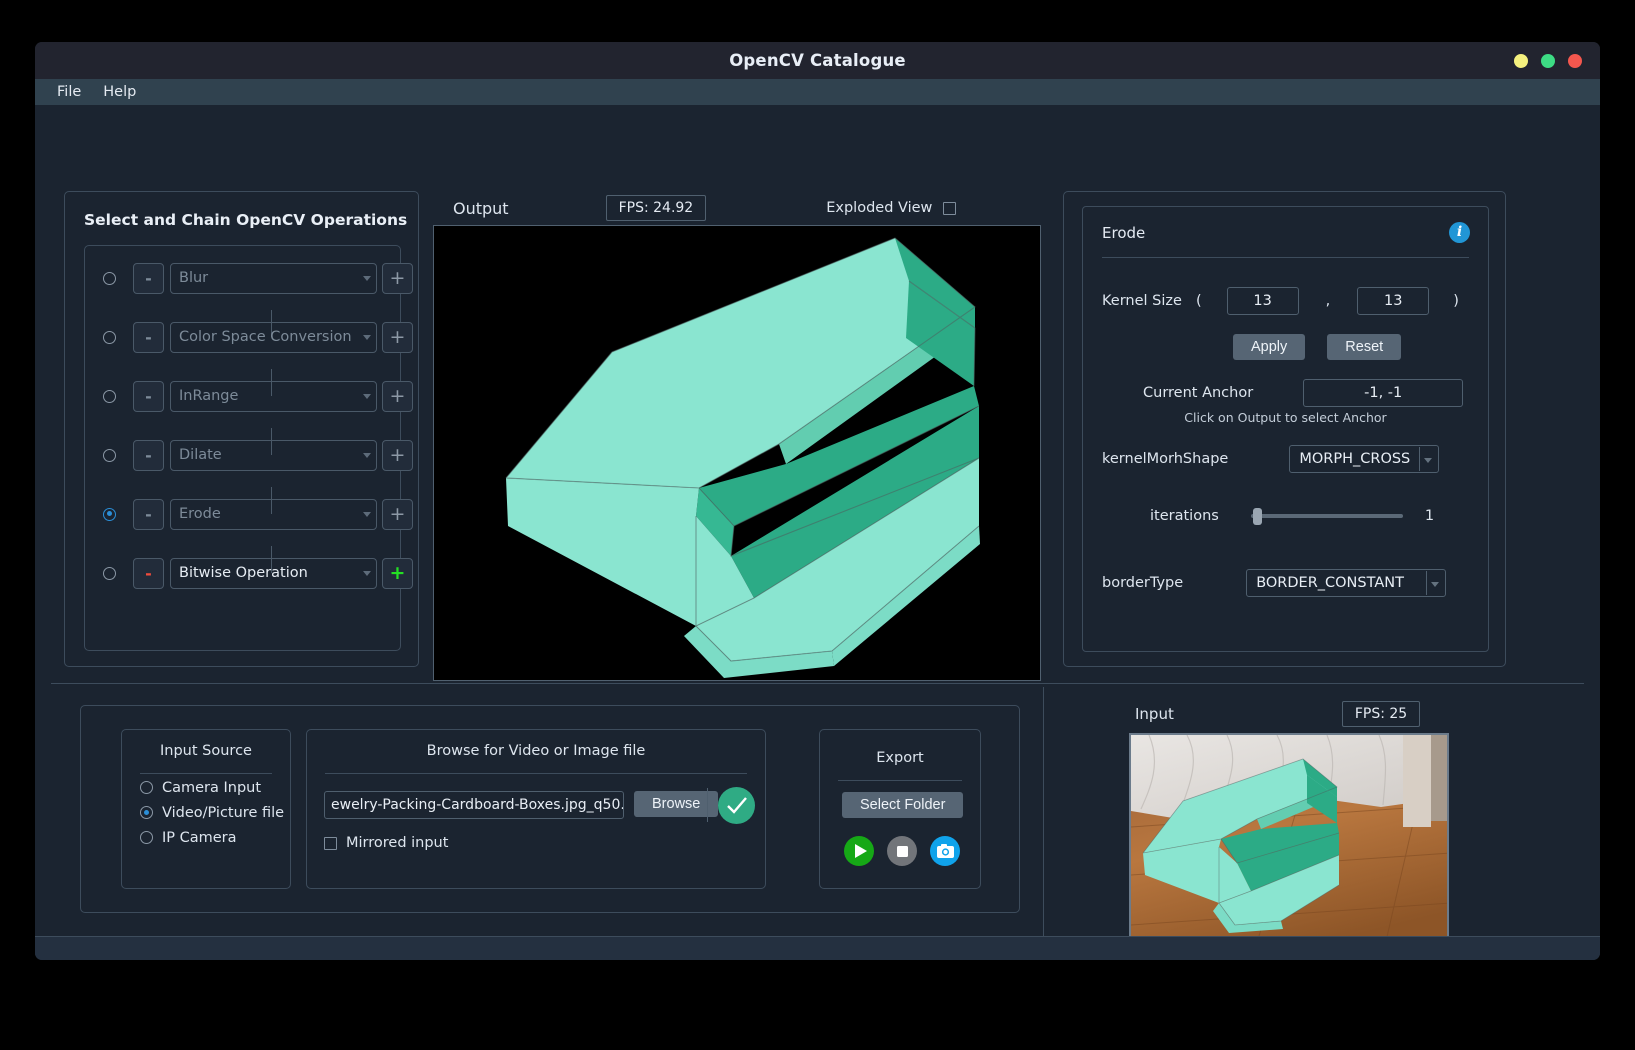  I want to click on input-source-camera: Camera Input, so click(215, 787).